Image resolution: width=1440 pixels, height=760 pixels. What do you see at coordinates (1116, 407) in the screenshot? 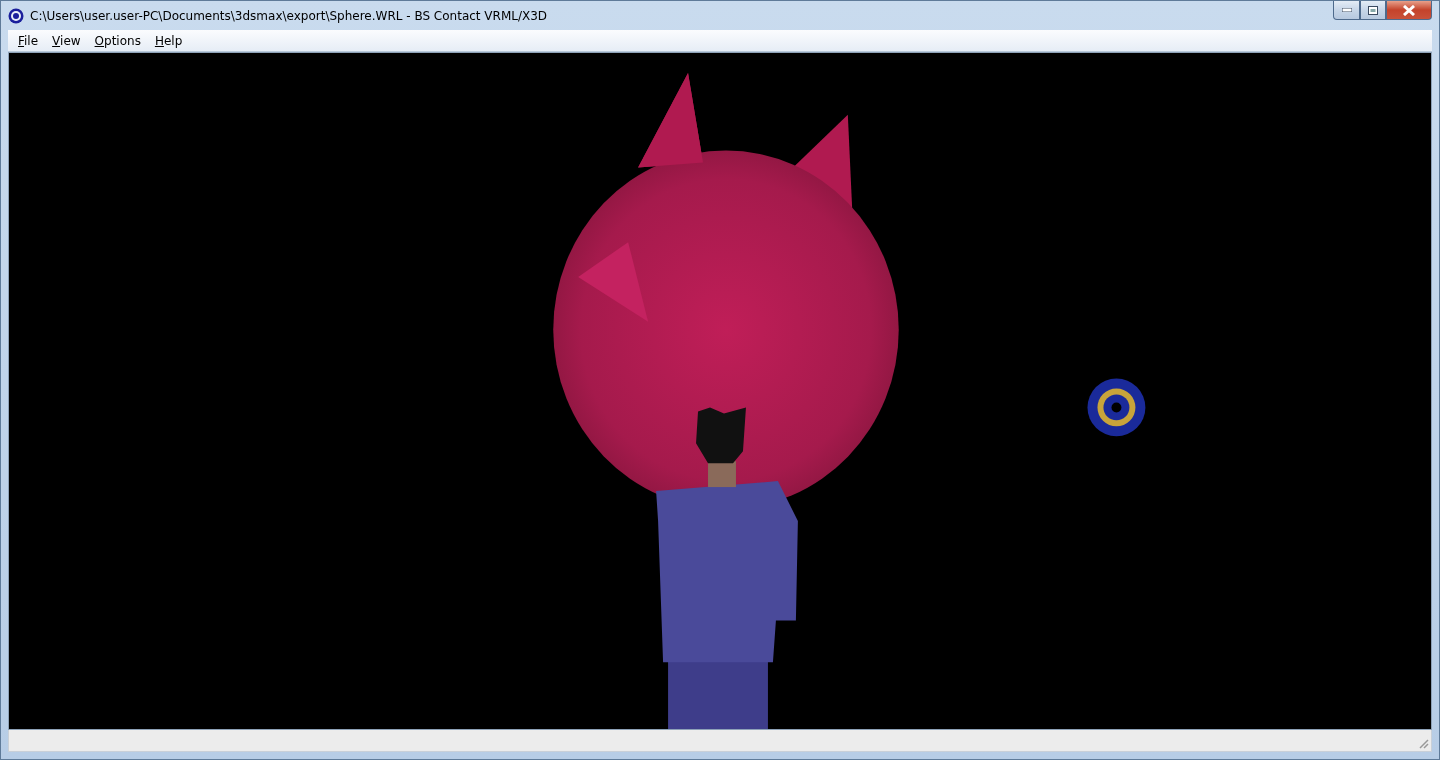
I see `target-marker-icon` at bounding box center [1116, 407].